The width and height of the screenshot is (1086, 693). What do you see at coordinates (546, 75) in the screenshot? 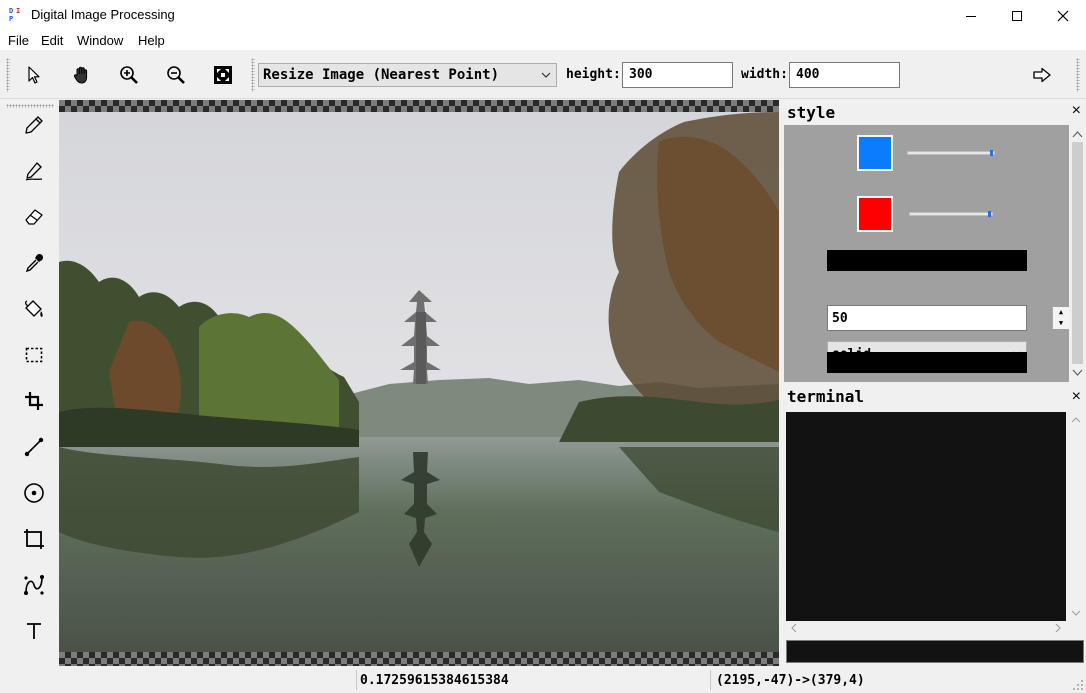
I see `chevron-down-icon` at bounding box center [546, 75].